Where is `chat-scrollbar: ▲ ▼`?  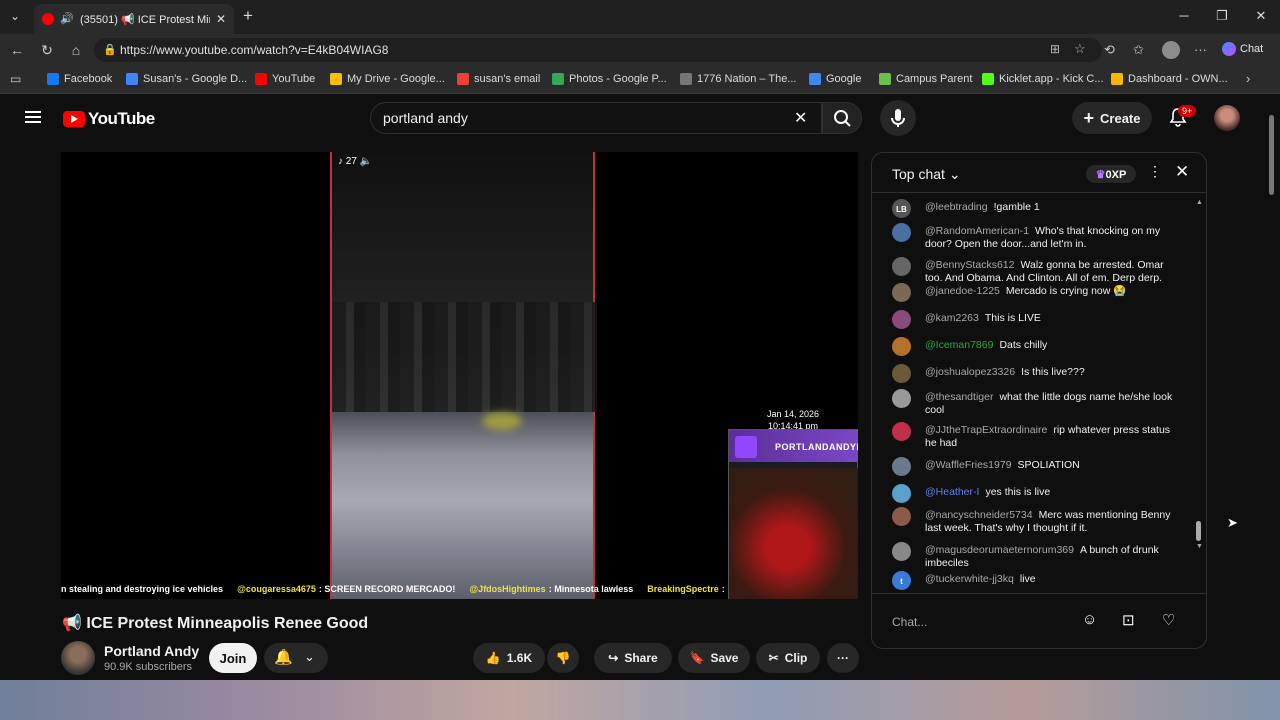
chat-scrollbar: ▲ ▼ is located at coordinates (1199, 395).